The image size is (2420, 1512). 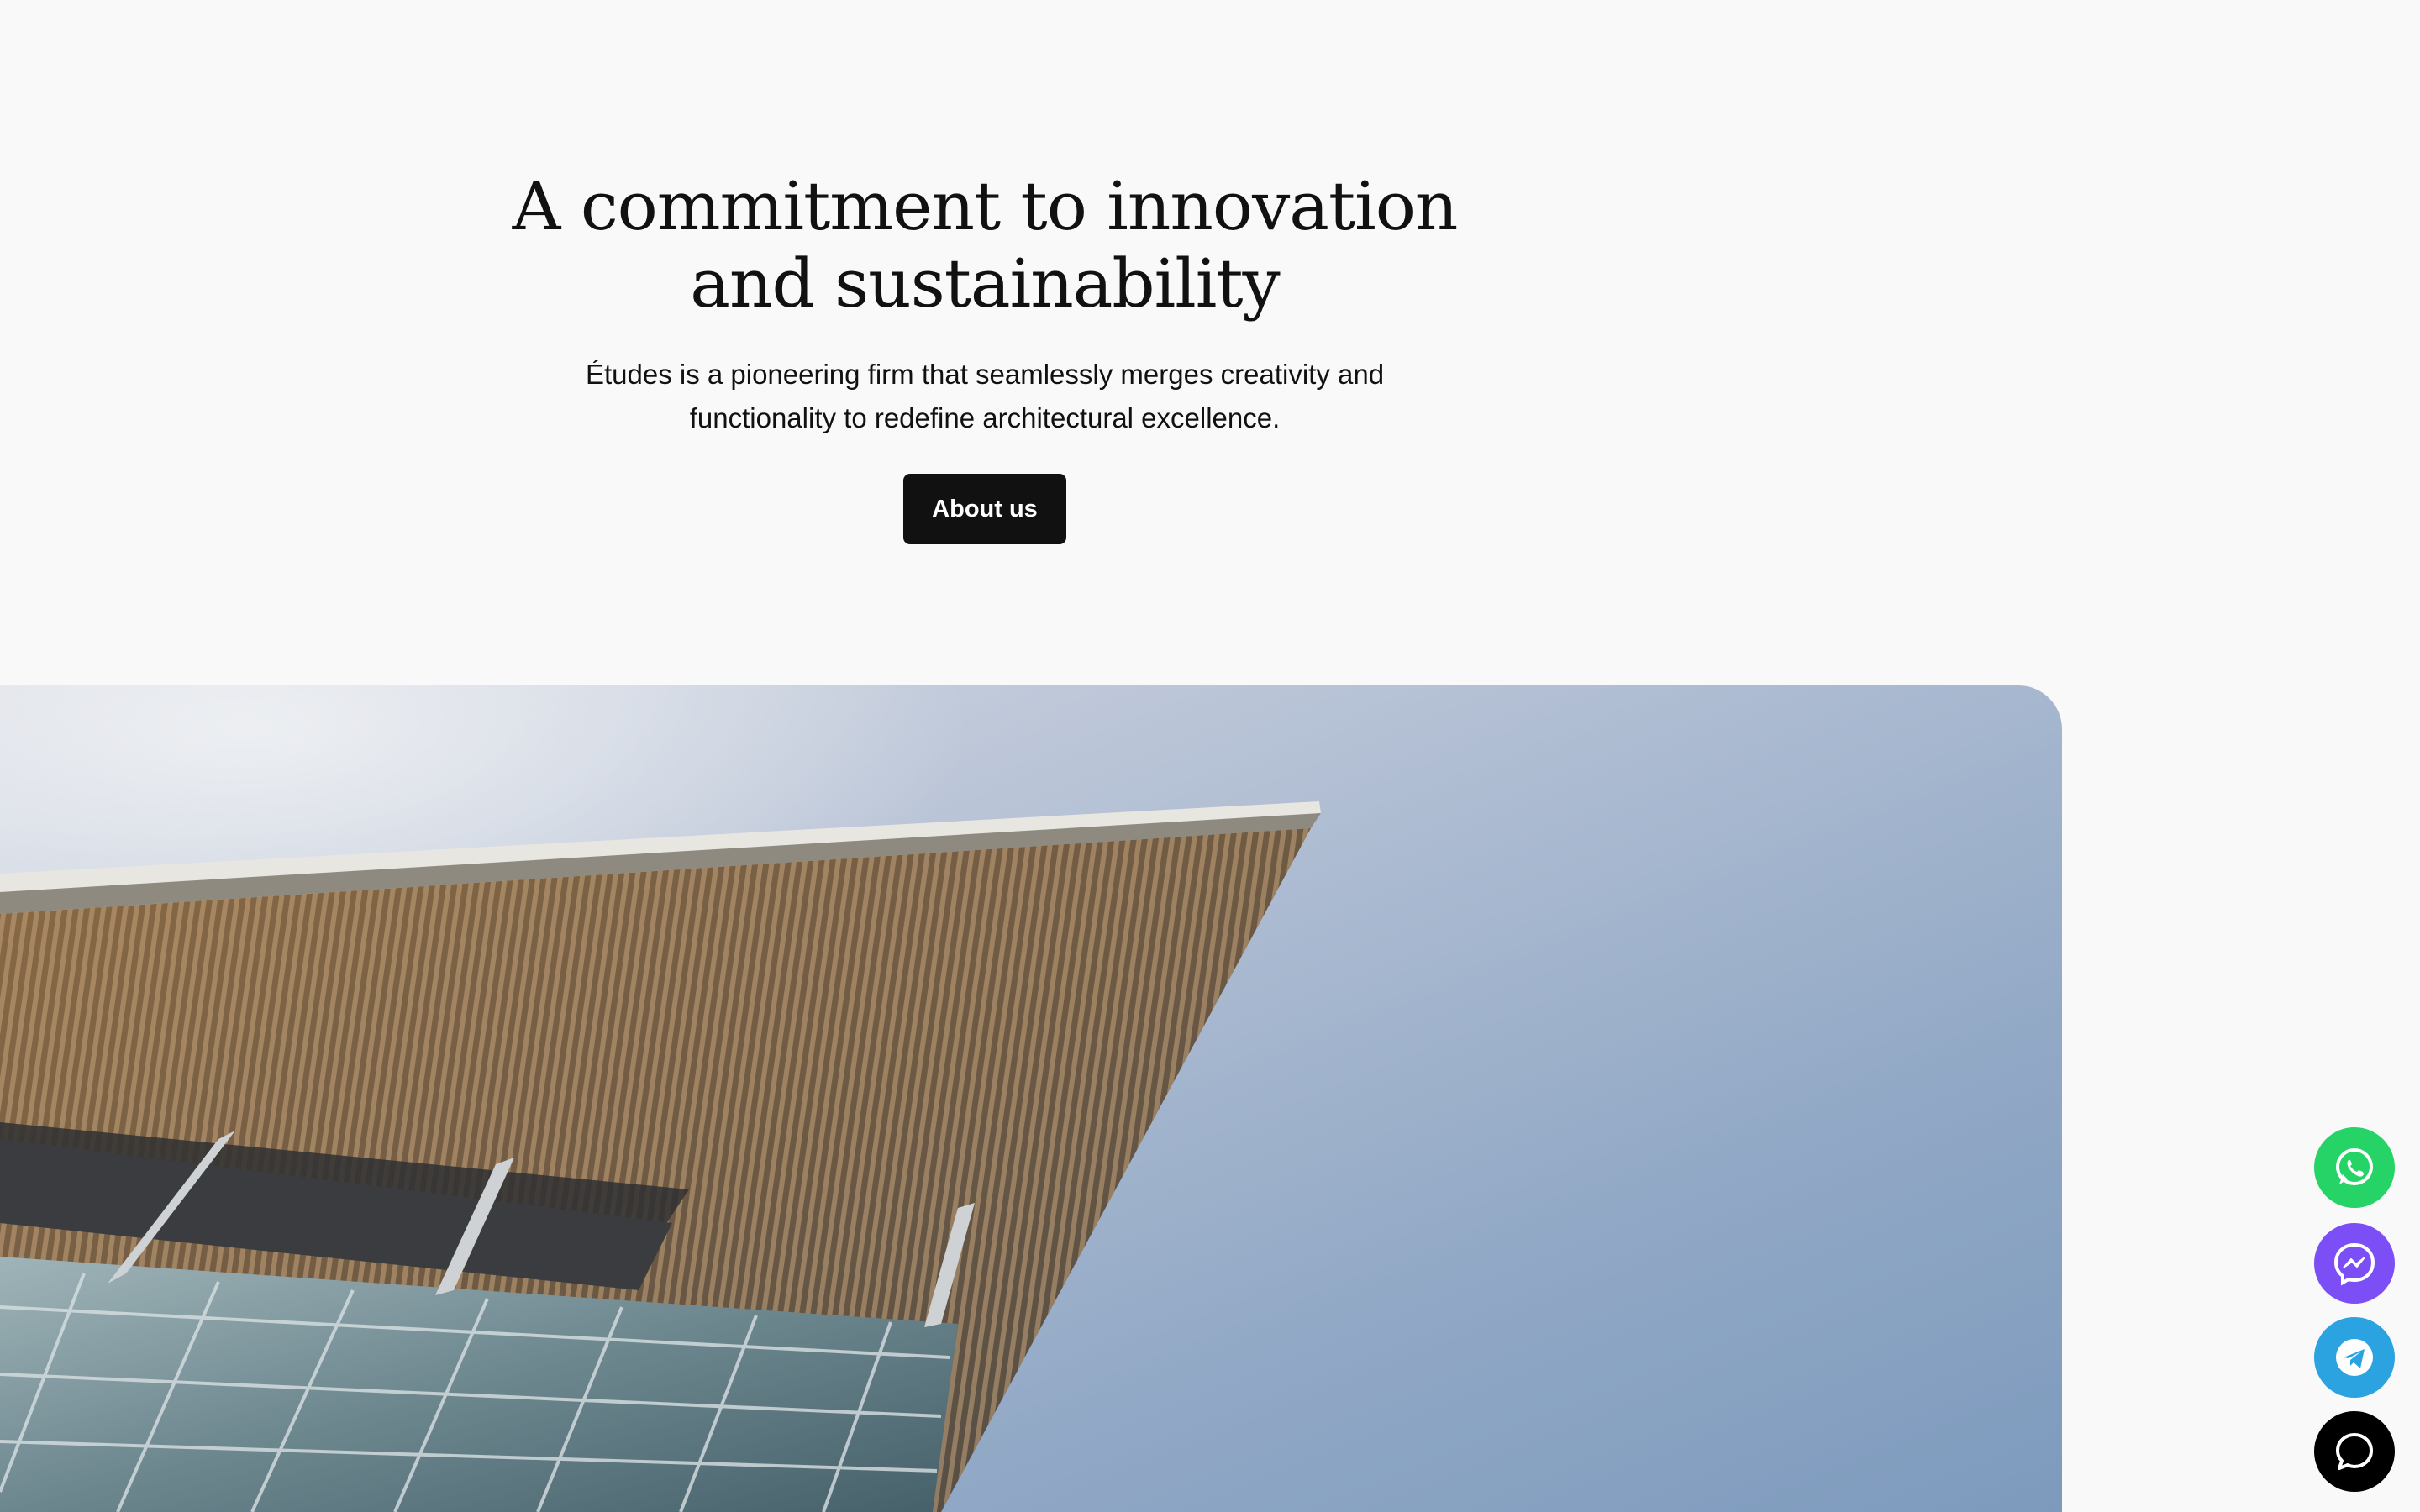 I want to click on telegram-icon, so click(x=2354, y=1357).